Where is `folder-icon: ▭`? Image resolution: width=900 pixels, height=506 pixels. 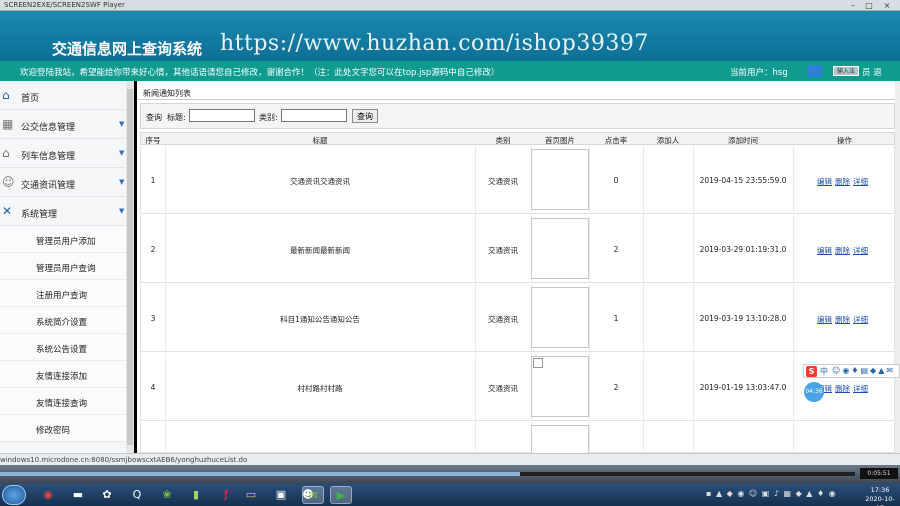 folder-icon: ▭ is located at coordinates (251, 495).